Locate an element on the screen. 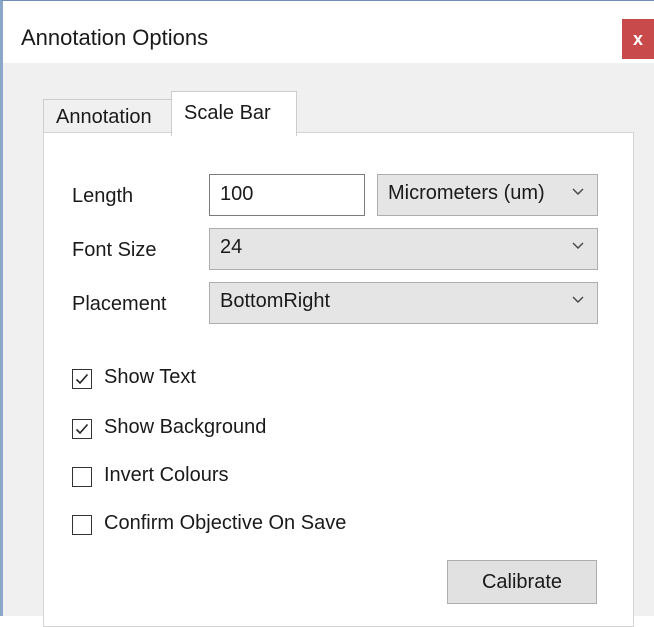 This screenshot has width=654, height=627. length-label: Length is located at coordinates (103, 196).